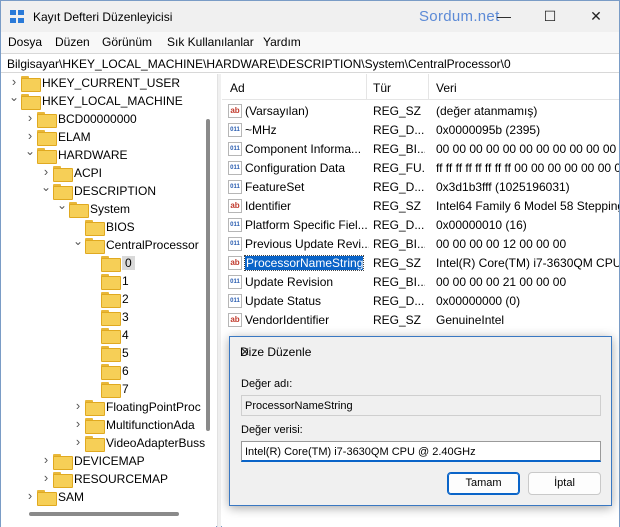 This screenshot has height=527, width=620. What do you see at coordinates (596, 16) in the screenshot?
I see `close-button: ✕` at bounding box center [596, 16].